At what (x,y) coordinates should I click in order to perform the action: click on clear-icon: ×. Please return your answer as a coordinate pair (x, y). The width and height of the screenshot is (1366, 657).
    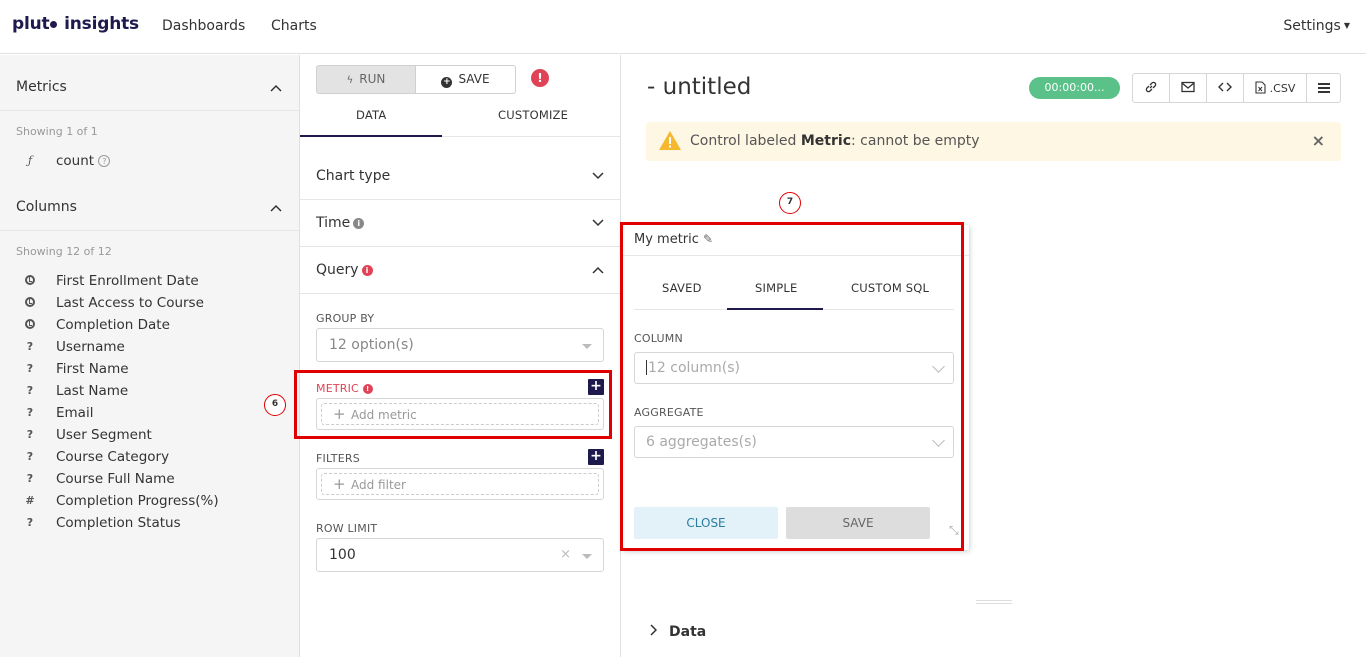
    Looking at the image, I should click on (565, 554).